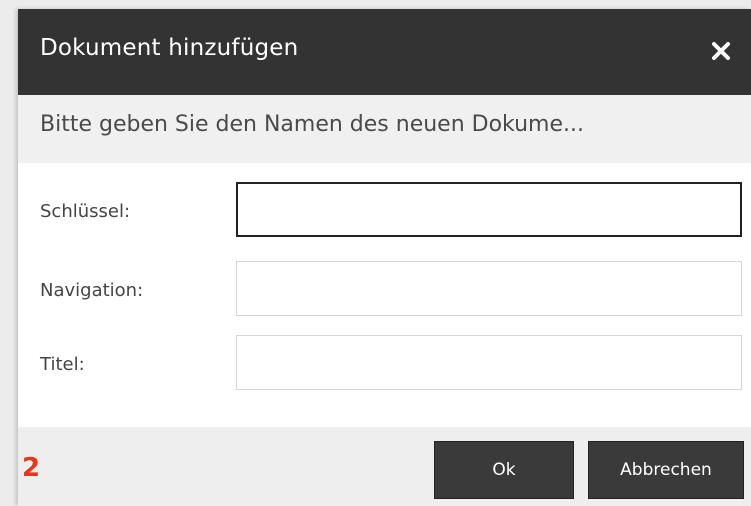  Describe the element at coordinates (489, 209) in the screenshot. I see `key-input` at that location.